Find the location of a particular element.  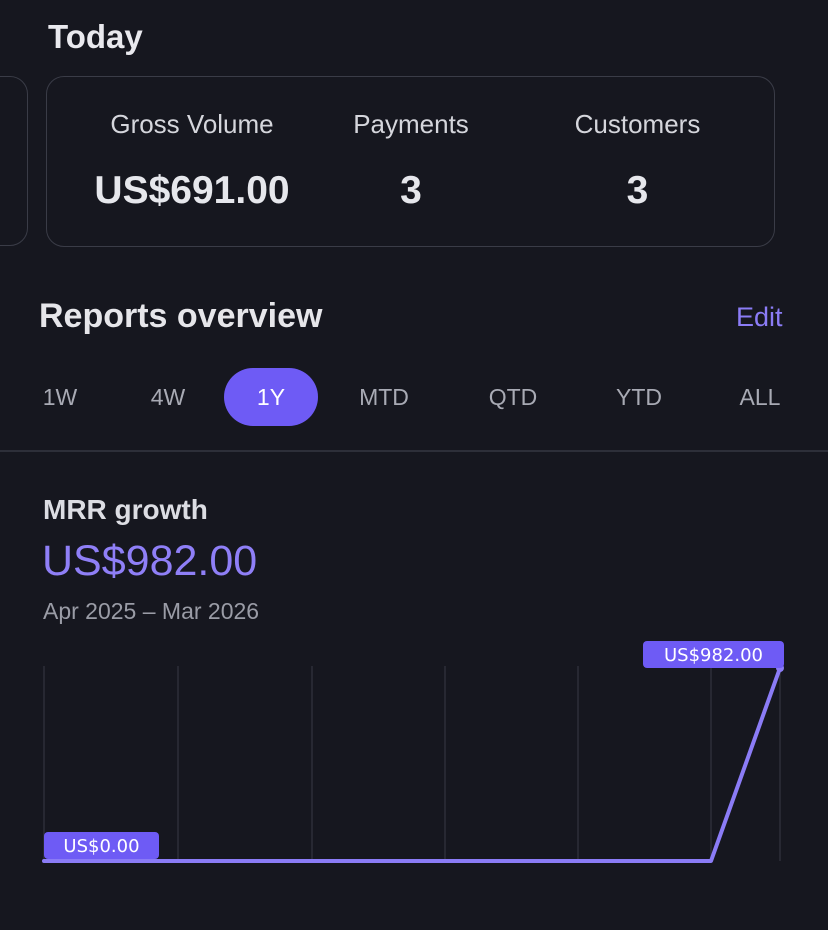

chart-label-end: US$982.00 is located at coordinates (713, 654).